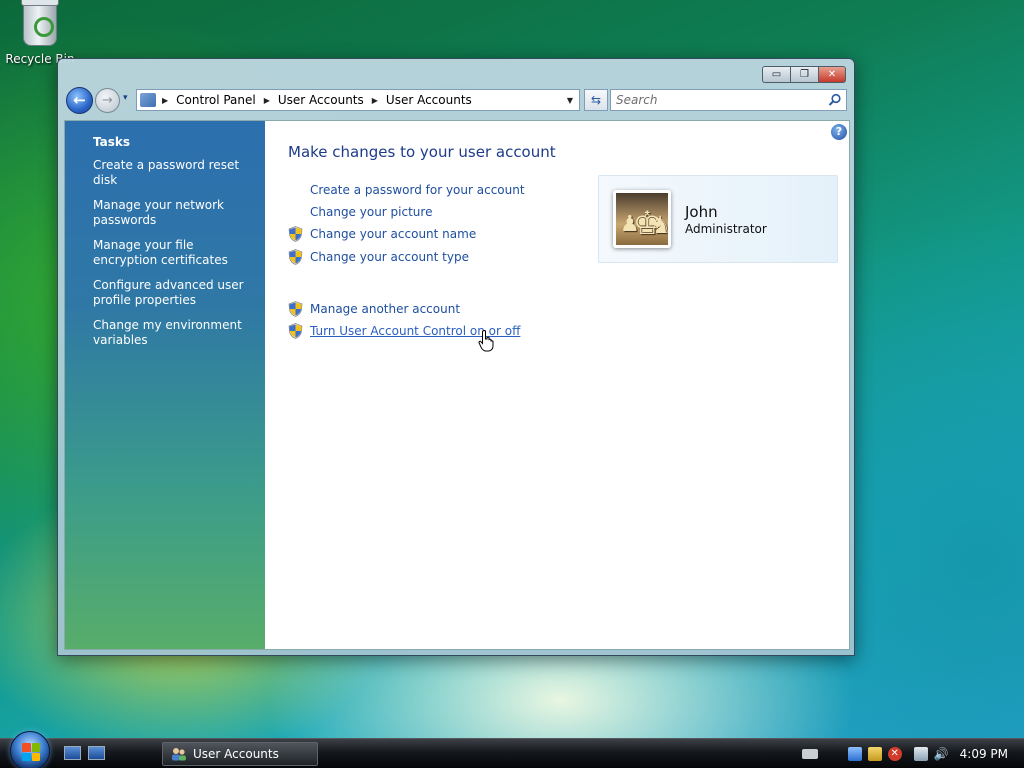 The height and width of the screenshot is (768, 1024). What do you see at coordinates (417, 190) in the screenshot?
I see `create-password-link: Create a password for your account` at bounding box center [417, 190].